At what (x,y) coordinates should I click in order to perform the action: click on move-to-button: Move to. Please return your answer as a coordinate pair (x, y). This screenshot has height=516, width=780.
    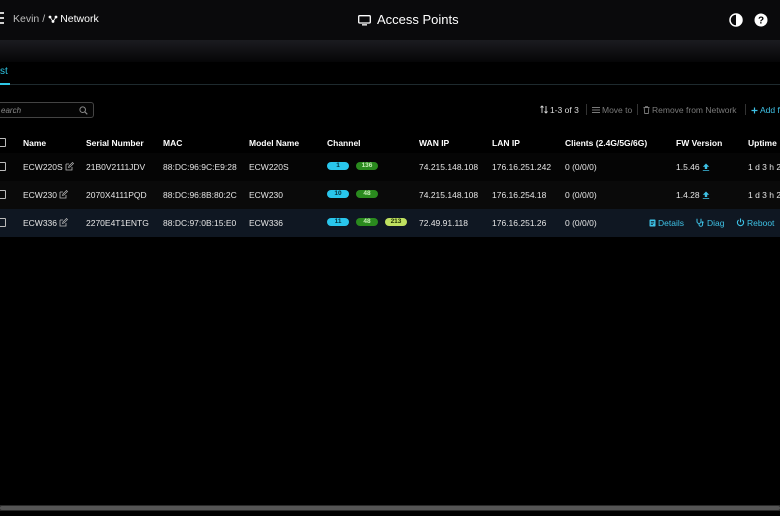
    Looking at the image, I should click on (612, 110).